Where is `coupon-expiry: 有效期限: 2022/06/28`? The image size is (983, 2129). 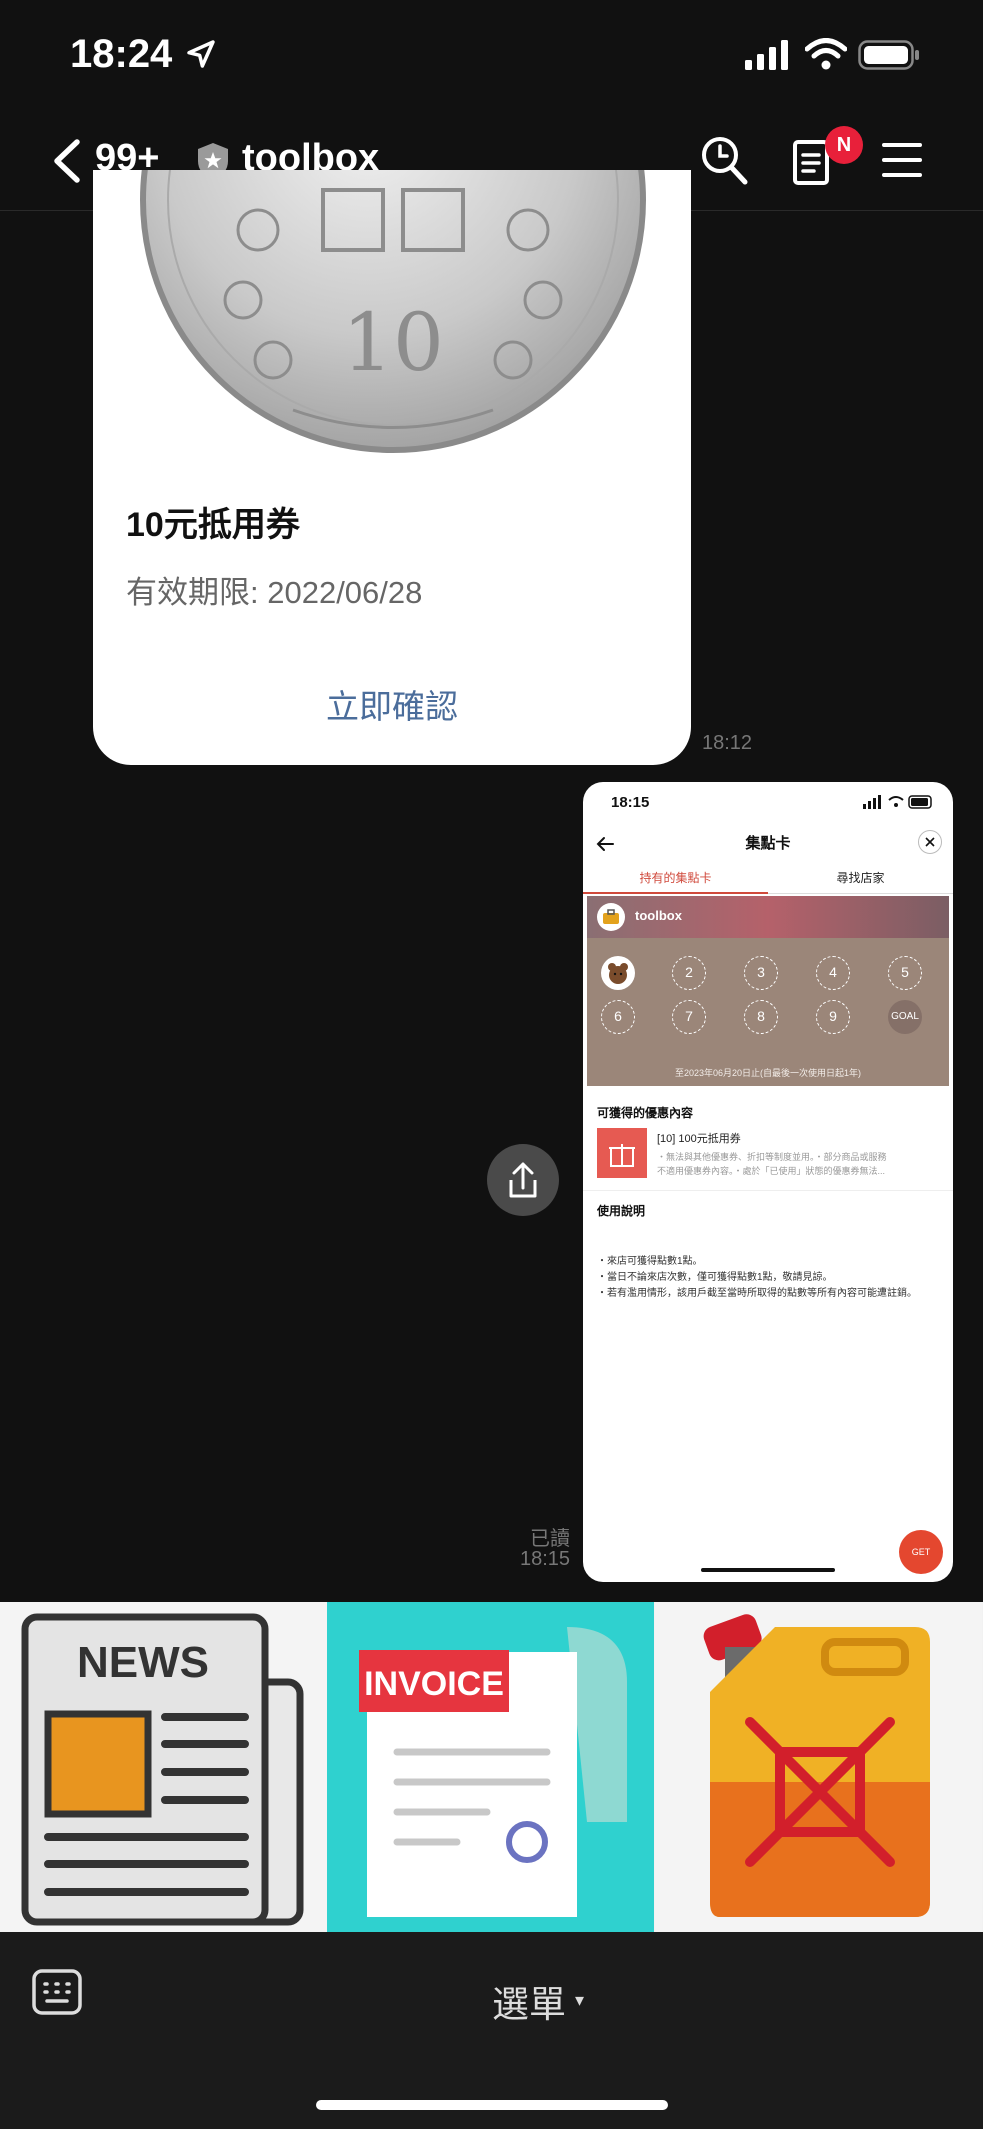
coupon-expiry: 有效期限: 2022/06/28 is located at coordinates (274, 592).